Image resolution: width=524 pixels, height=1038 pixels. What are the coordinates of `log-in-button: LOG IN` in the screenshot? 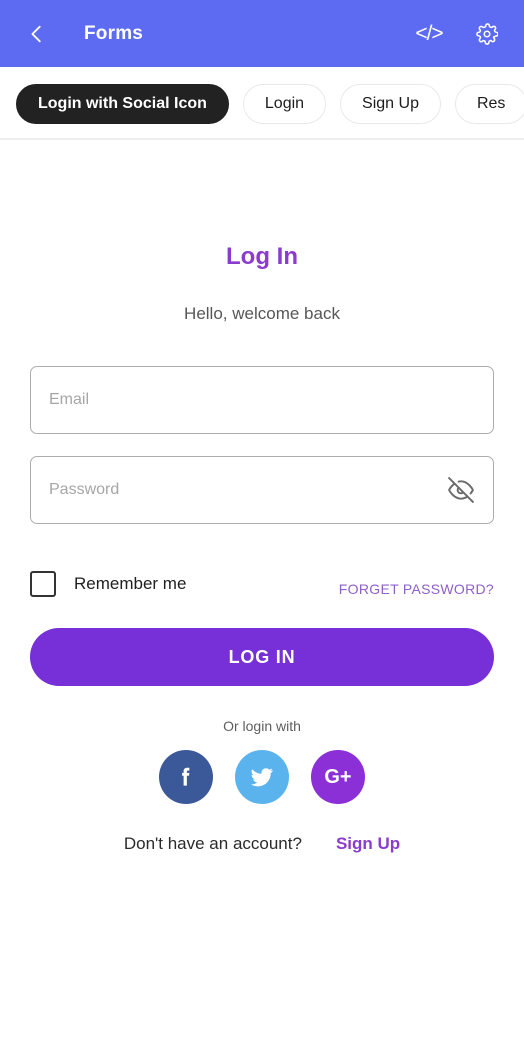 It's located at (262, 657).